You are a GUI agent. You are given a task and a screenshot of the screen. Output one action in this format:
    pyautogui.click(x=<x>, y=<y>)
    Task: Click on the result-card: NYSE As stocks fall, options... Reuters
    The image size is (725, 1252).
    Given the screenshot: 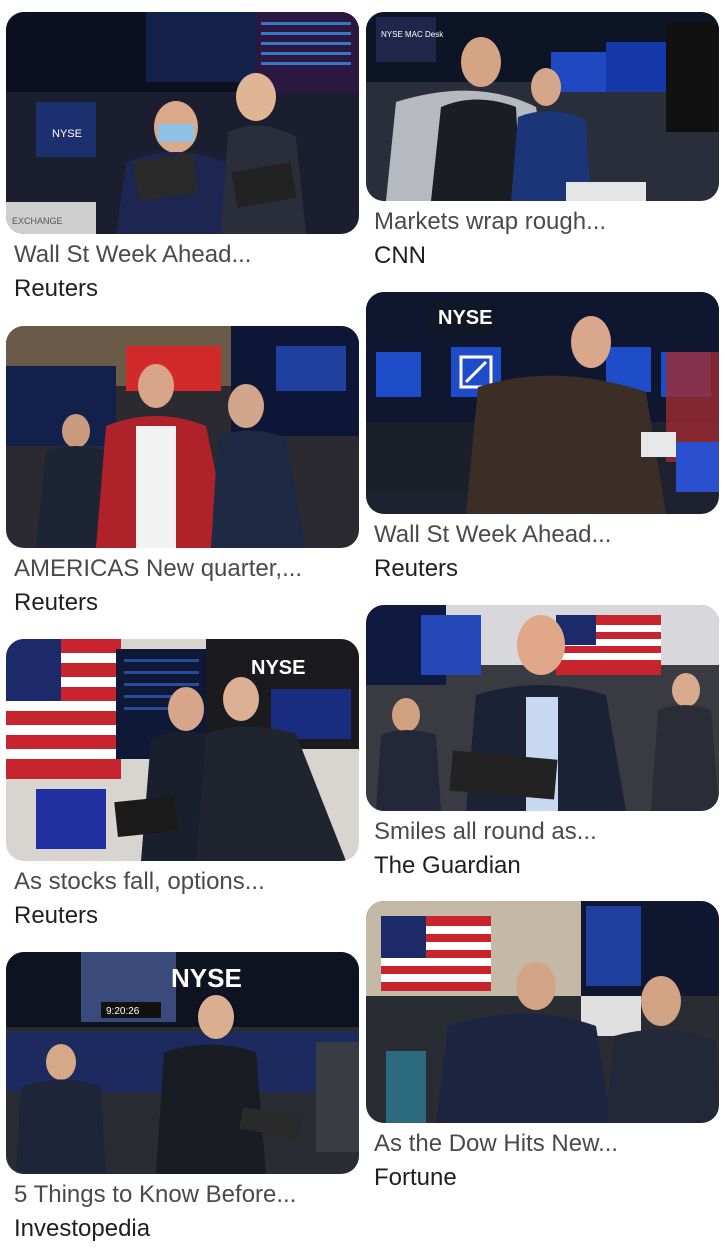 What is the action you would take?
    pyautogui.click(x=182, y=785)
    